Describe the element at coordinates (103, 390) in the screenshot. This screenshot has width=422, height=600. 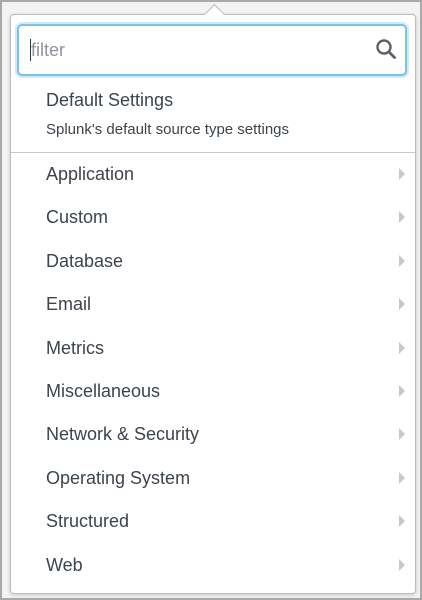
I see `category-label: Miscellaneous` at that location.